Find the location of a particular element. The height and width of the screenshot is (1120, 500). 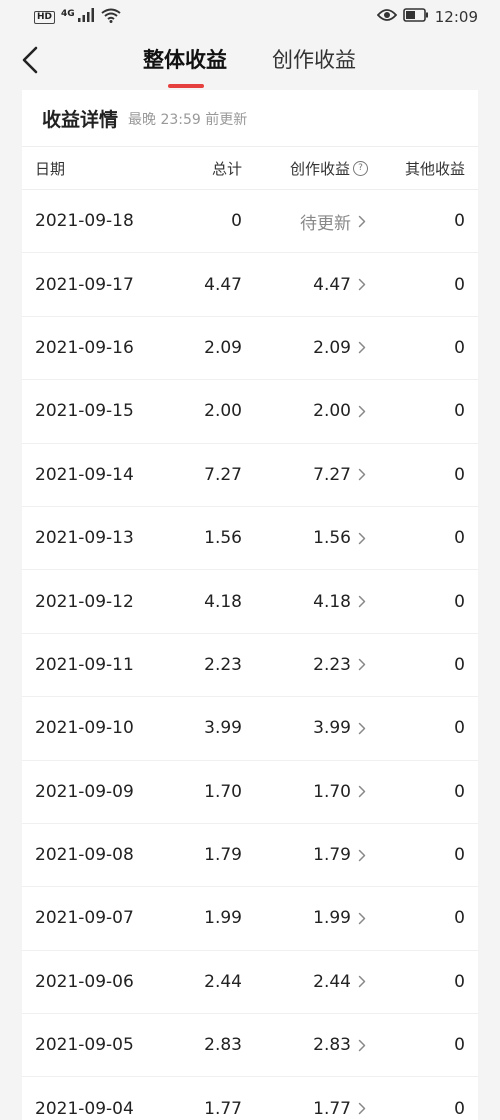

card-header: 收益详情 最晚 23:59 前更新 is located at coordinates (250, 118).